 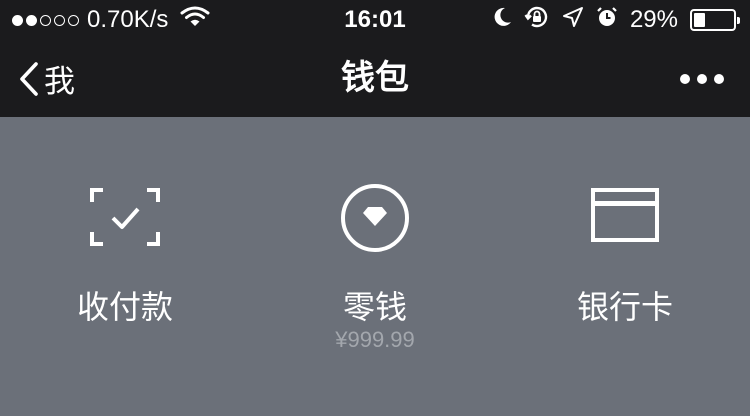 I want to click on back-button: 我, so click(x=46, y=78).